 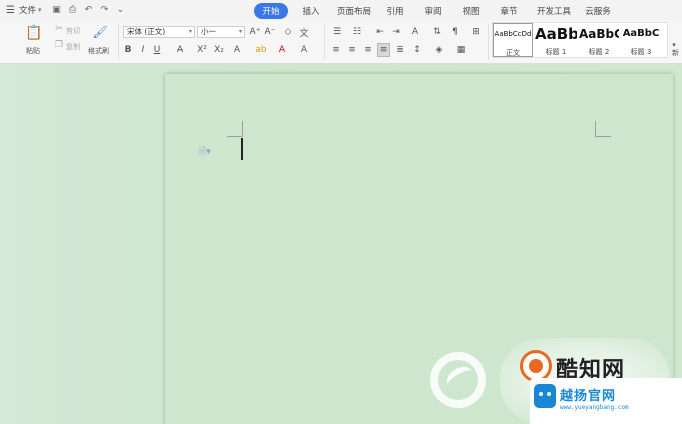 I want to click on cut-icon: ✂, so click(x=59, y=29).